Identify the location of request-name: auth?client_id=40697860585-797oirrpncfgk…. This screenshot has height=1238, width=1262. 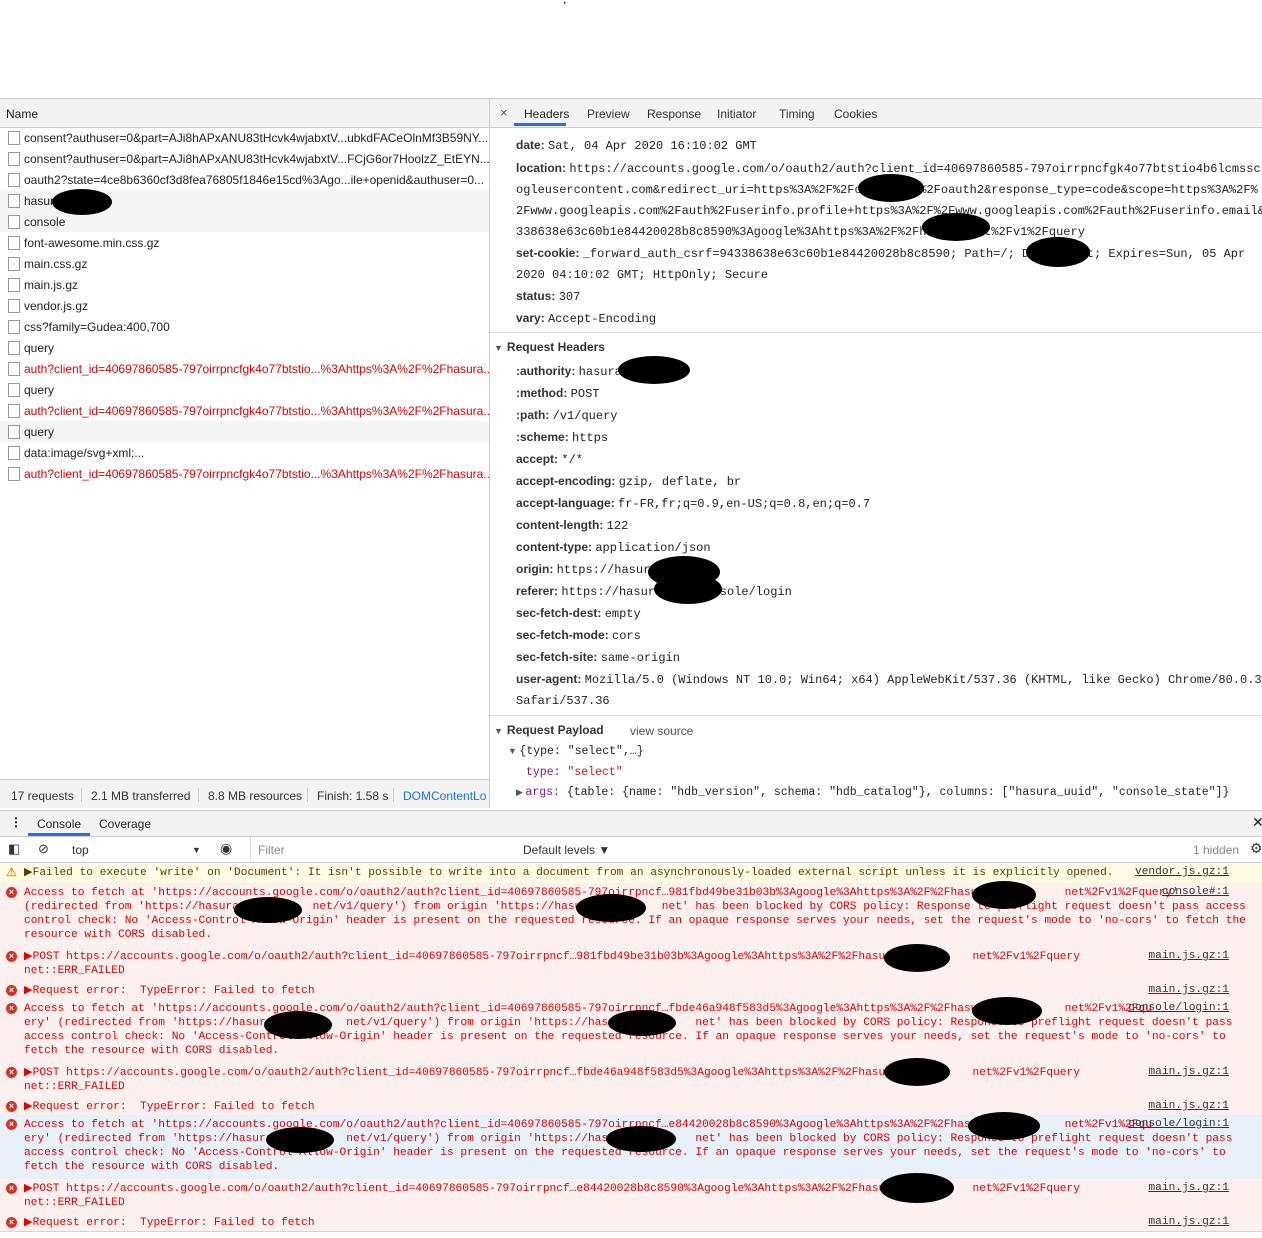
(256, 411).